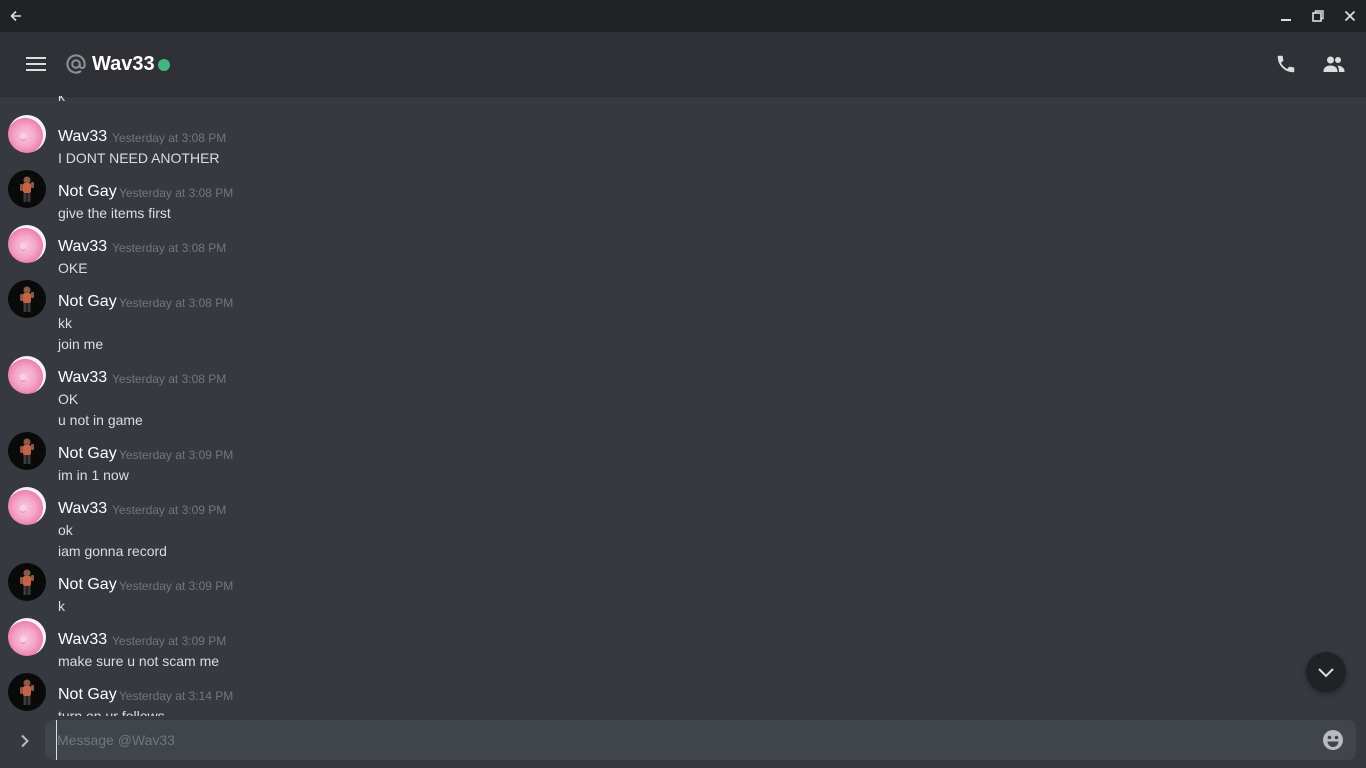 This screenshot has height=768, width=1366. I want to click on chevron-down-icon, so click(1326, 673).